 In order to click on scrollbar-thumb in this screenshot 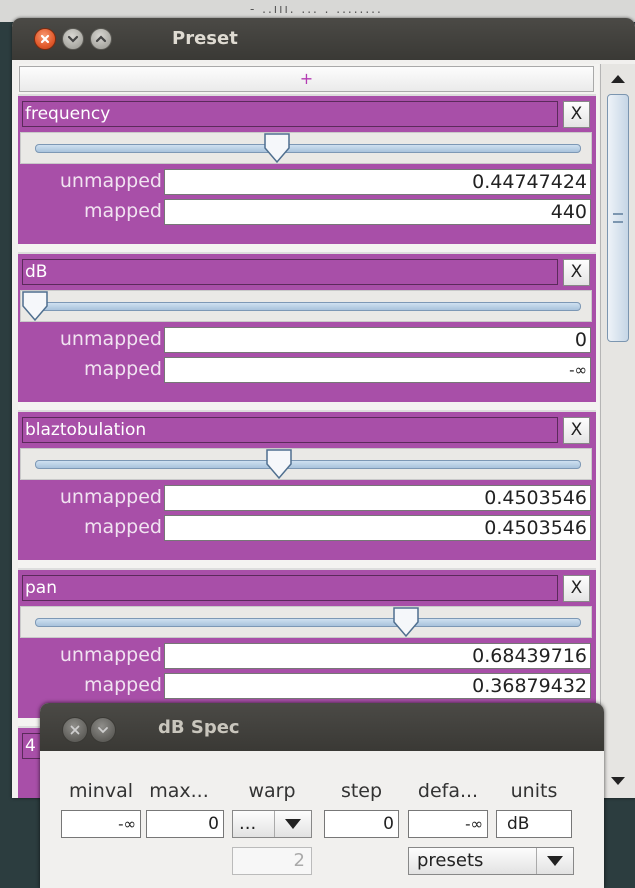, I will do `click(618, 218)`.